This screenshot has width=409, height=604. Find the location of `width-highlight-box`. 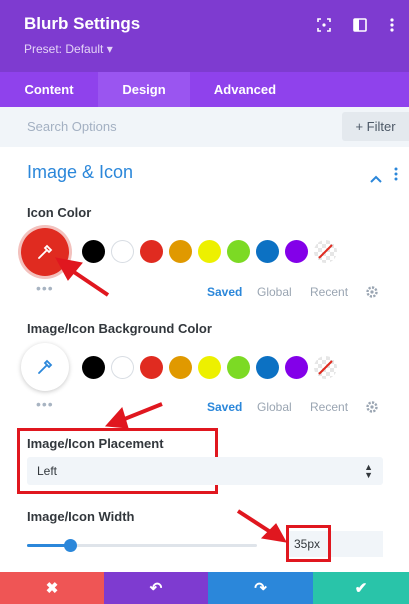

width-highlight-box is located at coordinates (308, 543).